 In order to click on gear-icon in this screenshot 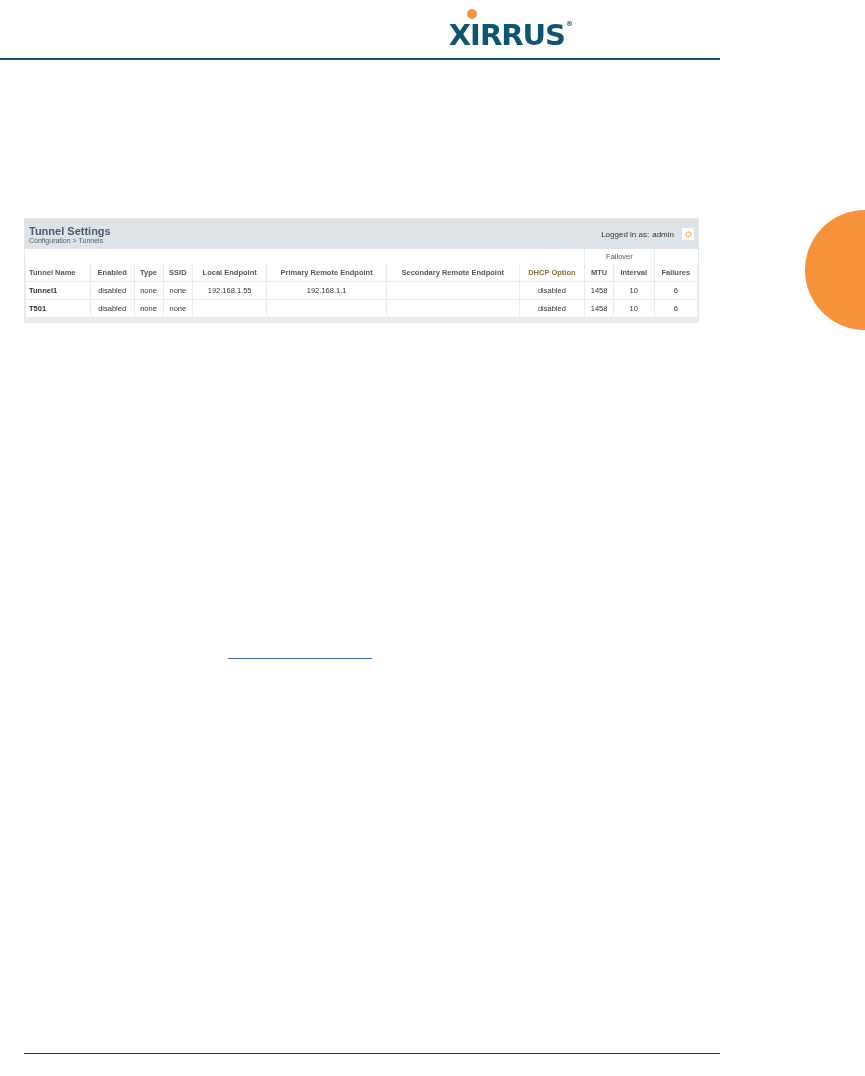, I will do `click(688, 234)`.